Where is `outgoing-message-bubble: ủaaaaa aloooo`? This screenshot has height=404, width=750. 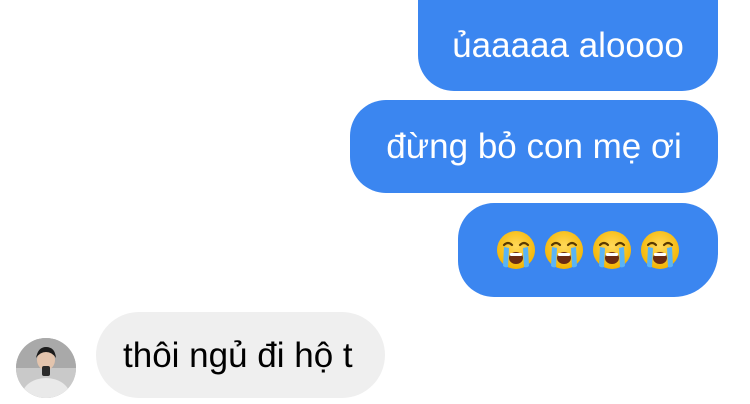 outgoing-message-bubble: ủaaaaa aloooo is located at coordinates (568, 45).